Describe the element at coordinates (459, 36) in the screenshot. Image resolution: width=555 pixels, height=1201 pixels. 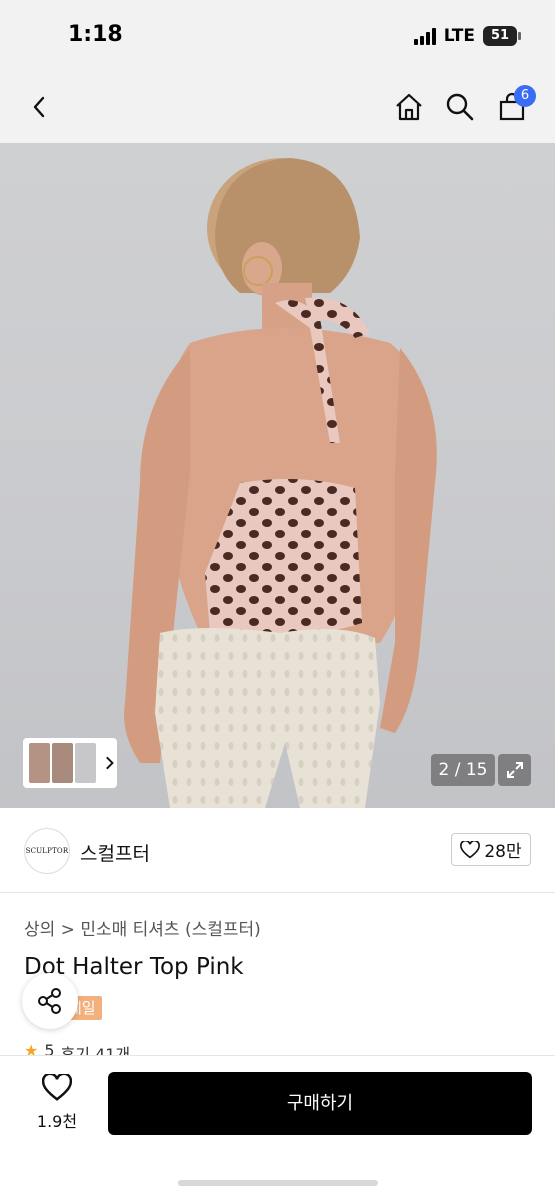
I see `network-label: LTE` at that location.